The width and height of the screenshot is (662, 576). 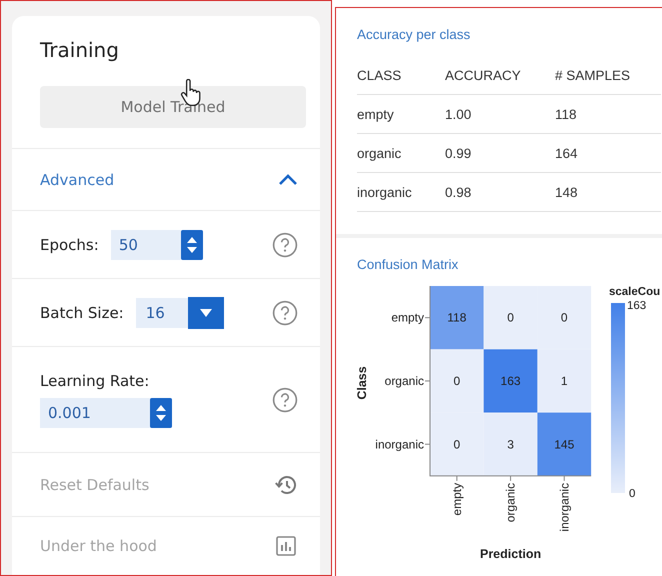 I want to click on cell-value: 163, so click(x=510, y=381).